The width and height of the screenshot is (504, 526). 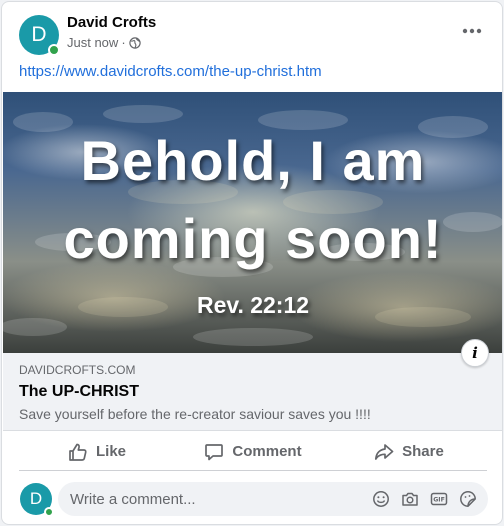 What do you see at coordinates (111, 22) in the screenshot?
I see `author-name: David Crofts` at bounding box center [111, 22].